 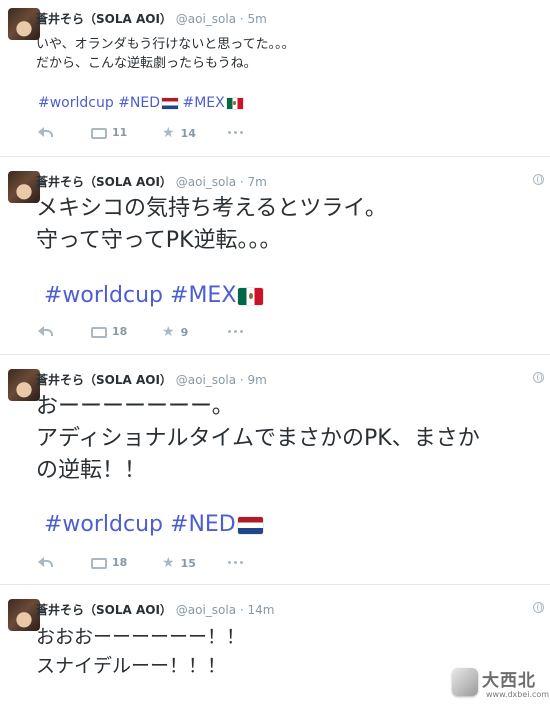 I want to click on timestamp: · 7m, so click(x=253, y=182).